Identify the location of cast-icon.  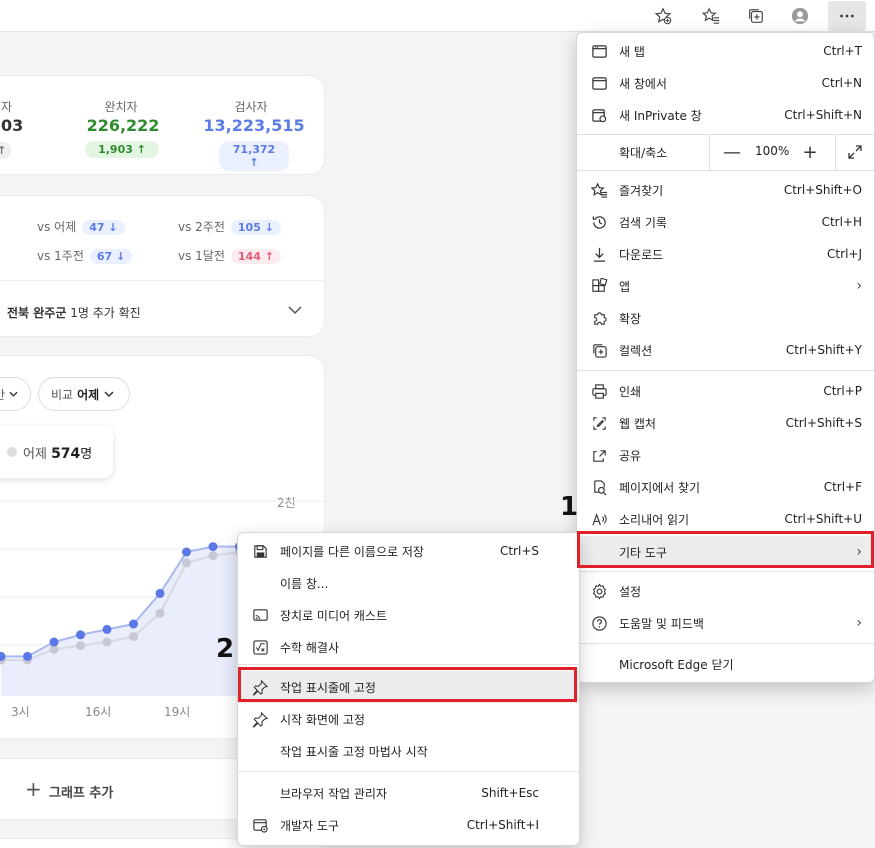
(260, 615).